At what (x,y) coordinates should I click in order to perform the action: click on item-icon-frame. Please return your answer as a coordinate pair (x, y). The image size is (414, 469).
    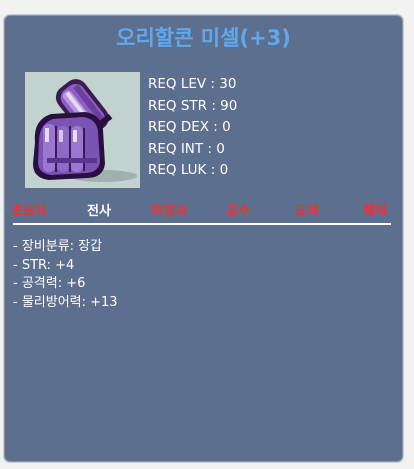
    Looking at the image, I should click on (82, 130).